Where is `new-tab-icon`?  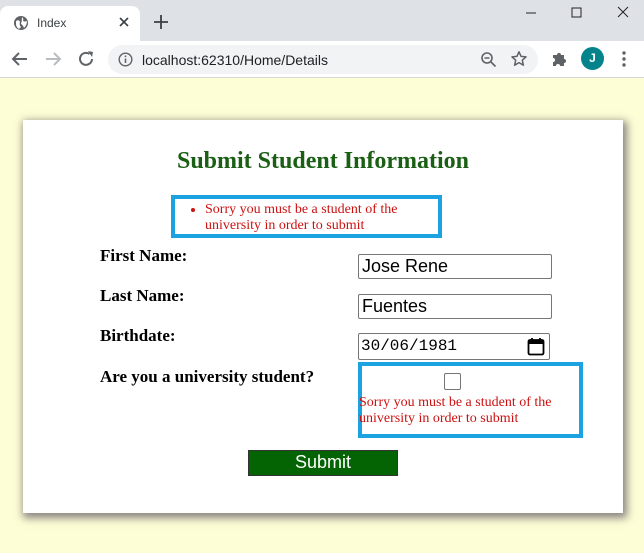
new-tab-icon is located at coordinates (161, 22).